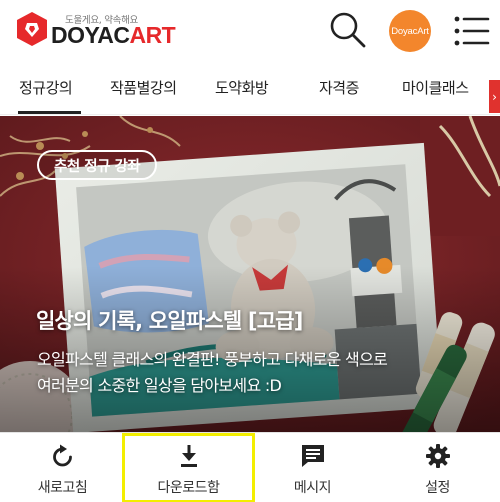  I want to click on avatar: DoyacArt, so click(410, 31).